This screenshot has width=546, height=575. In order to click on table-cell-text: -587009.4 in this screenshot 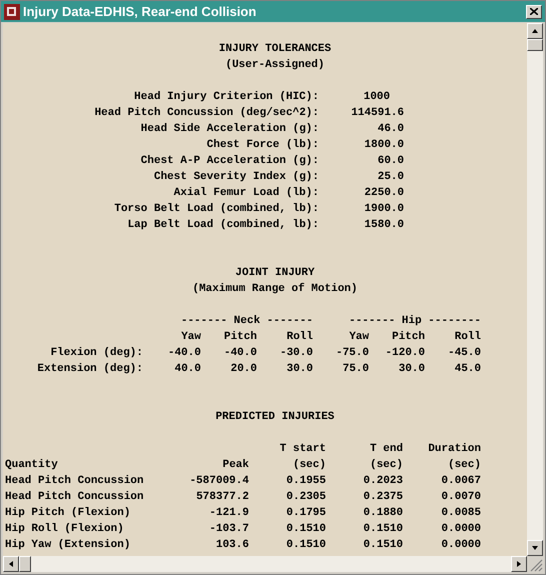, I will do `click(218, 481)`.